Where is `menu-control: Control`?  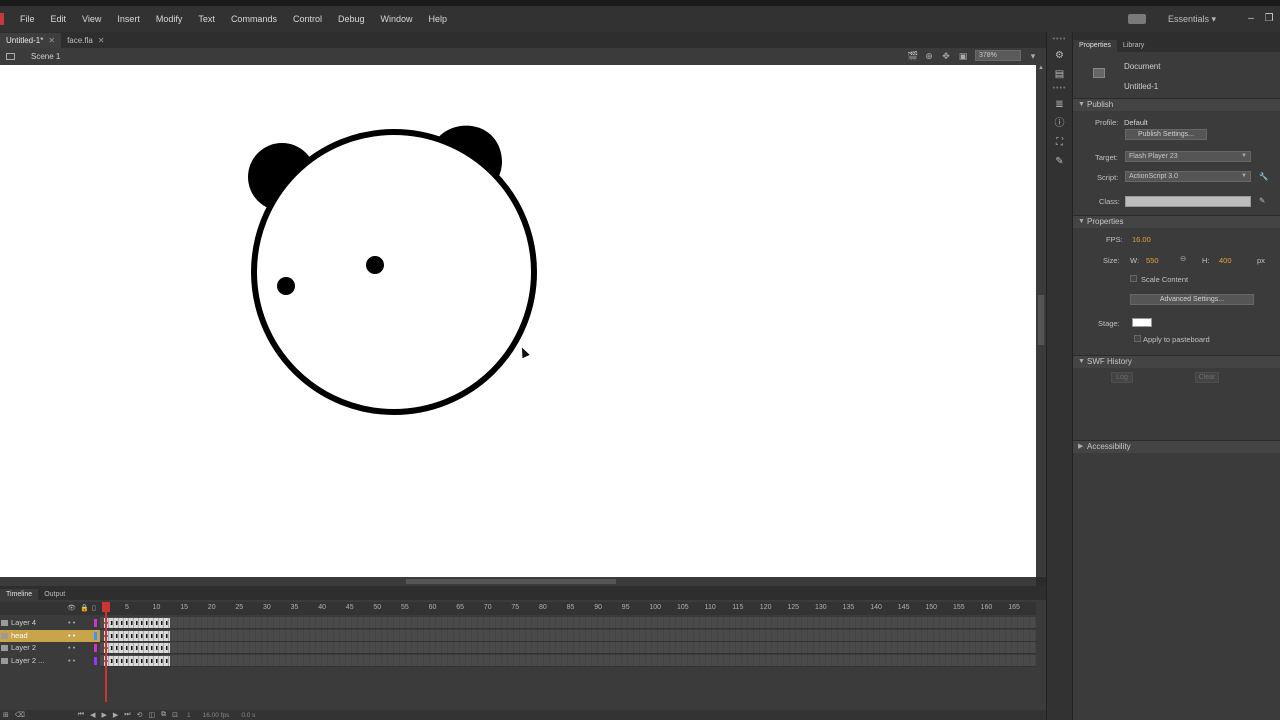 menu-control: Control is located at coordinates (307, 19).